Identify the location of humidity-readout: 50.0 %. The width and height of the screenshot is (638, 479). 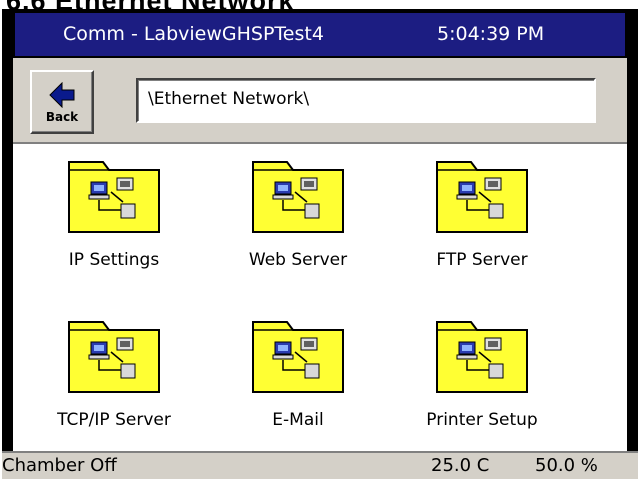
(566, 465).